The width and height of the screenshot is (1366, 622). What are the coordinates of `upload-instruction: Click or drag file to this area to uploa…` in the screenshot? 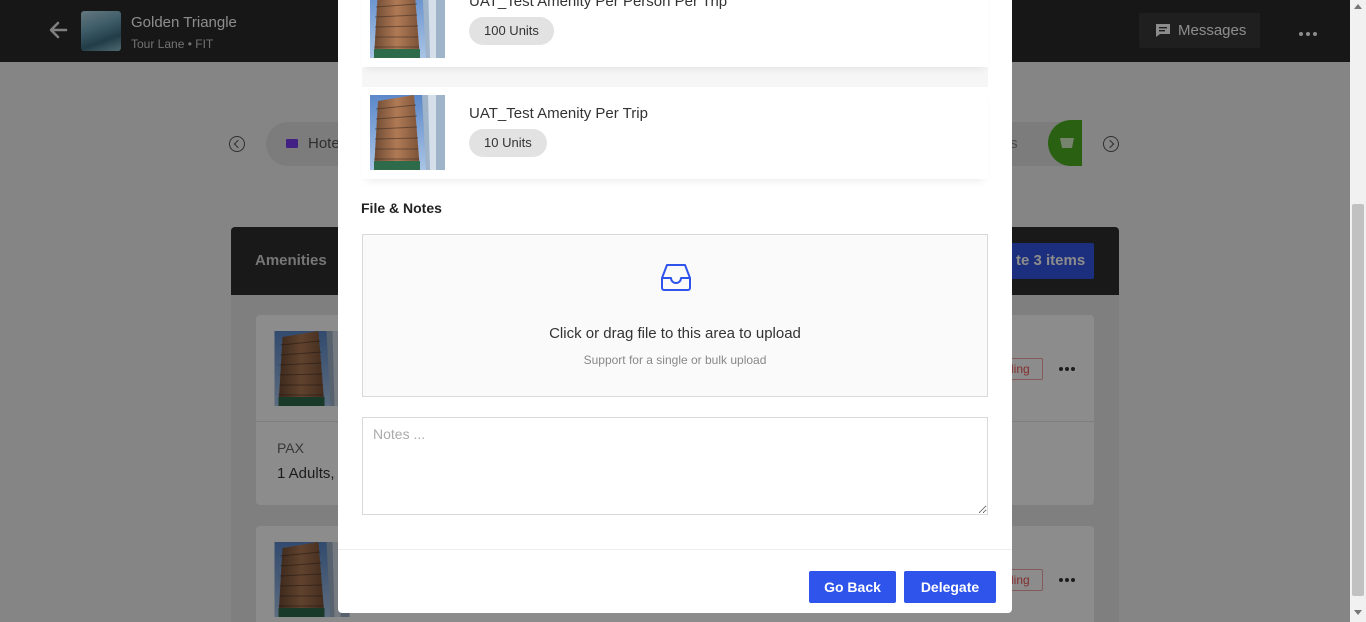 It's located at (675, 333).